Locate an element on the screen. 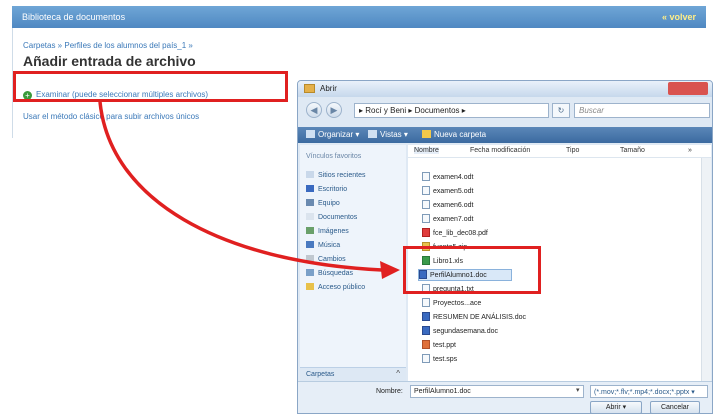  views-menu: Vistas ▾ is located at coordinates (388, 134).